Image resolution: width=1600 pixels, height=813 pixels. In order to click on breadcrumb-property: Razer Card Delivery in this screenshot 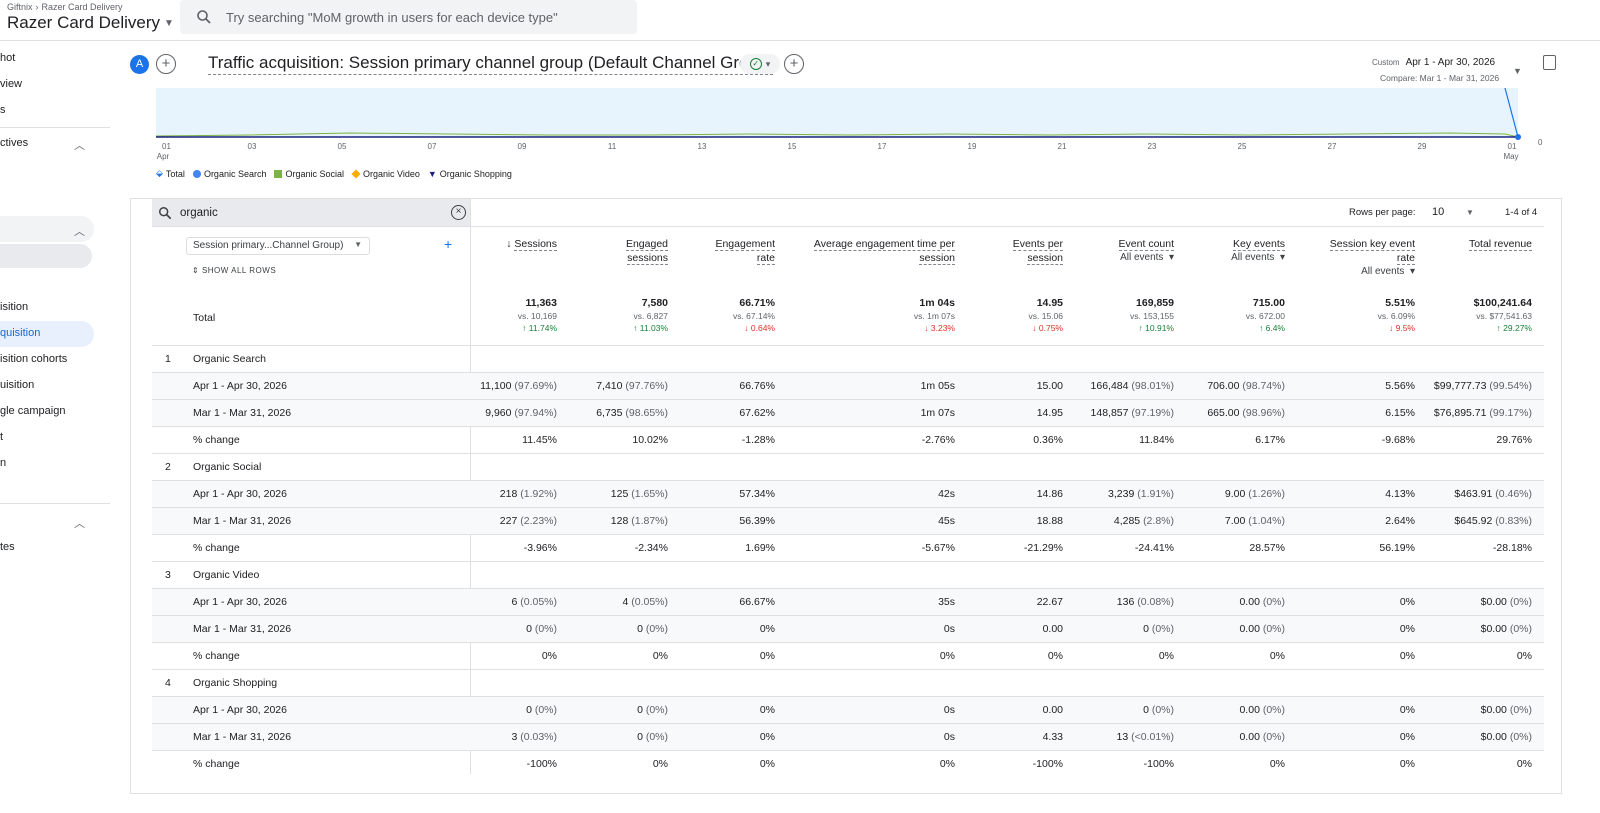, I will do `click(82, 7)`.